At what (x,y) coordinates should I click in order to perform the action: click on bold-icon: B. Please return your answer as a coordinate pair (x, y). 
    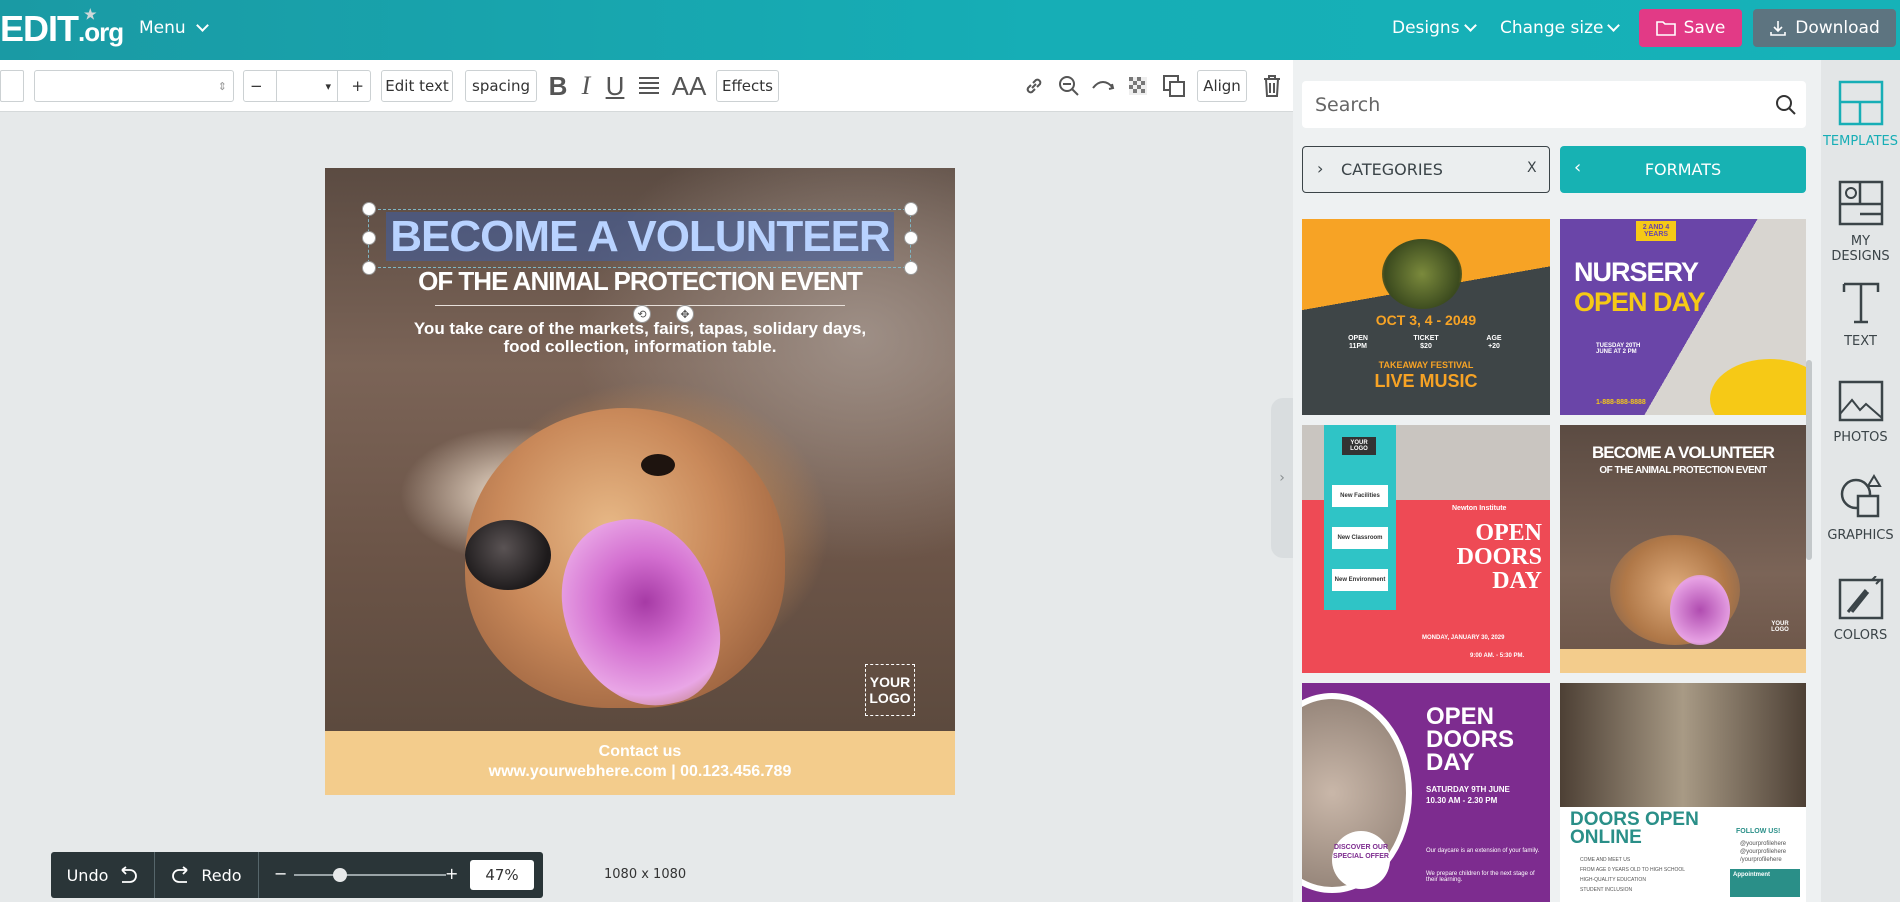
    Looking at the image, I should click on (558, 86).